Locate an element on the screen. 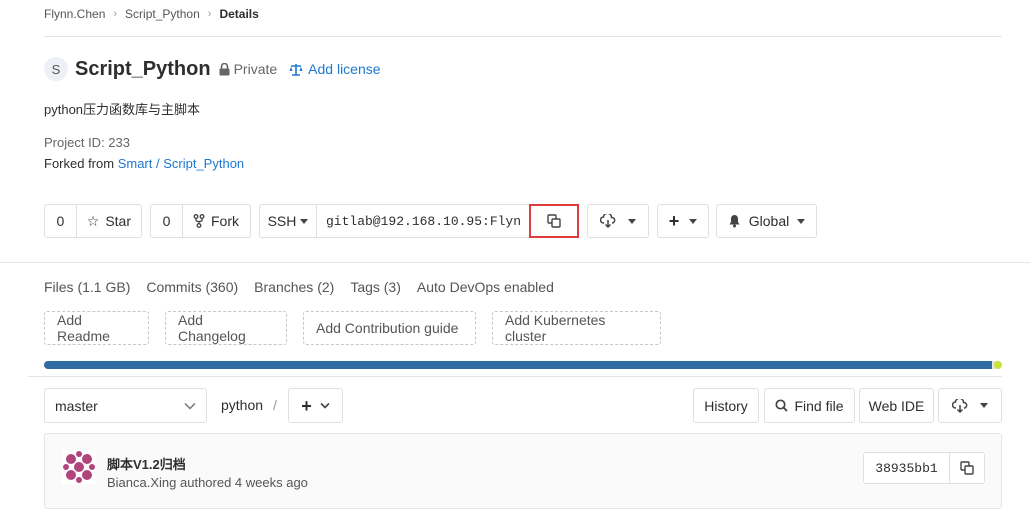 This screenshot has width=1030, height=520. notification-dropdown: Global is located at coordinates (766, 221).